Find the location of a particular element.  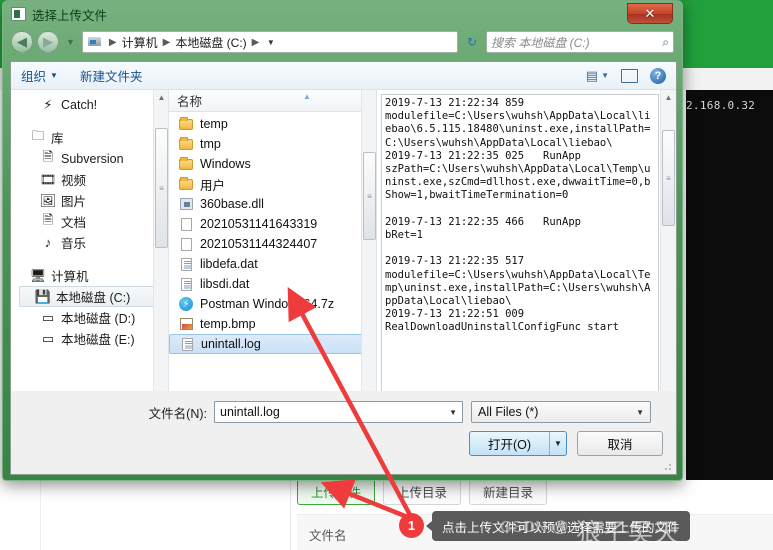

change-view-button: ▤ ▼ is located at coordinates (597, 76).